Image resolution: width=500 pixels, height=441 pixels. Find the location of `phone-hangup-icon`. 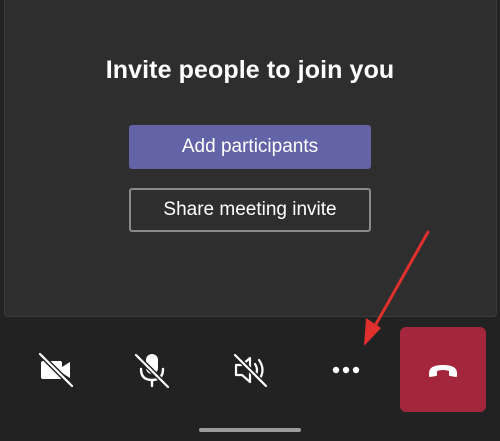

phone-hangup-icon is located at coordinates (443, 370).